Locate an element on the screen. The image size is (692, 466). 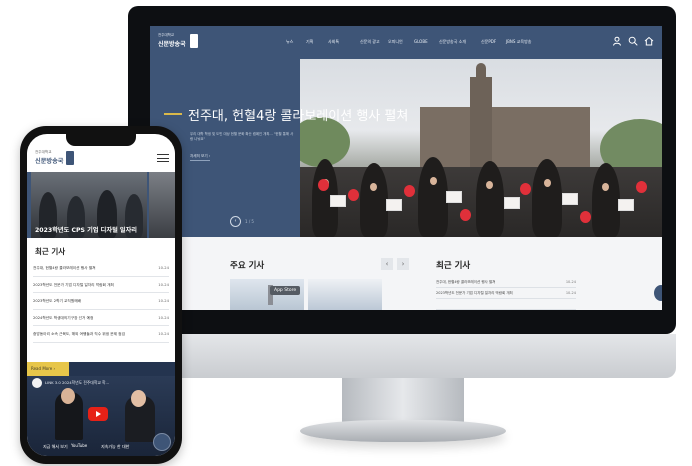
mobile-logo: 전주대학교 신문방송국 is located at coordinates (56, 159).